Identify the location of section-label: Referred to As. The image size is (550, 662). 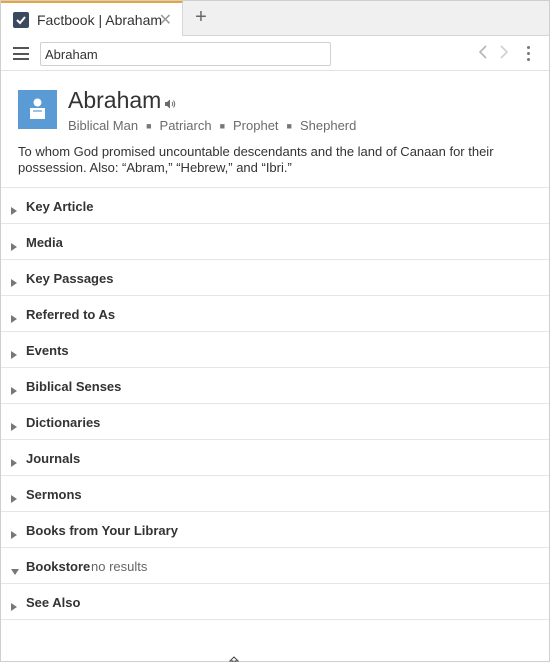
(71, 314).